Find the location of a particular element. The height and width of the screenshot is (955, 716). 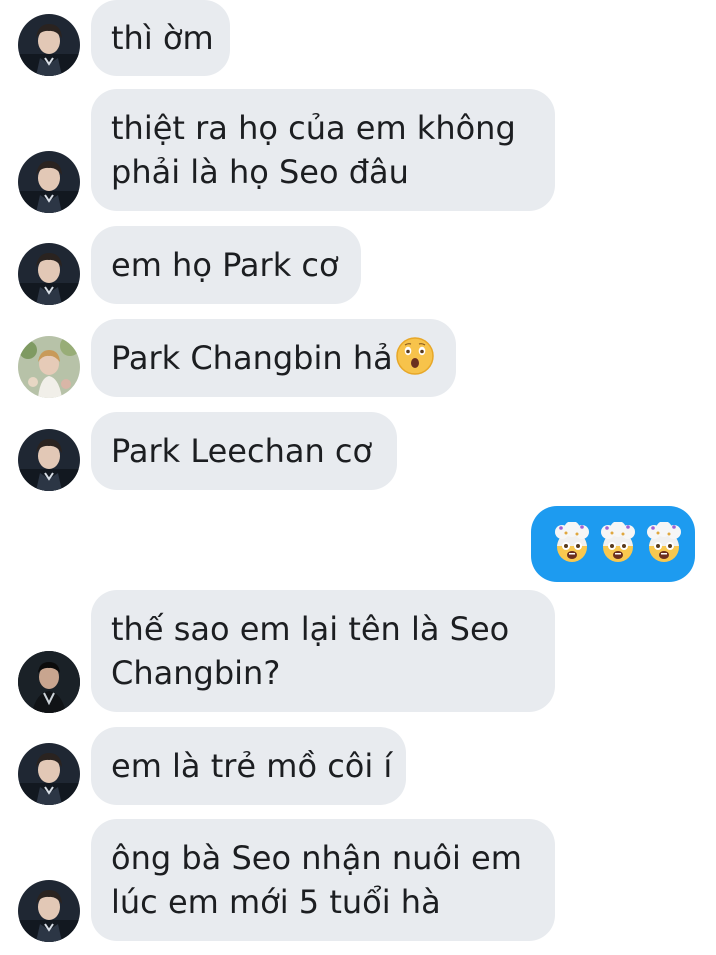

message-text: em họ Park cơ is located at coordinates (225, 265).